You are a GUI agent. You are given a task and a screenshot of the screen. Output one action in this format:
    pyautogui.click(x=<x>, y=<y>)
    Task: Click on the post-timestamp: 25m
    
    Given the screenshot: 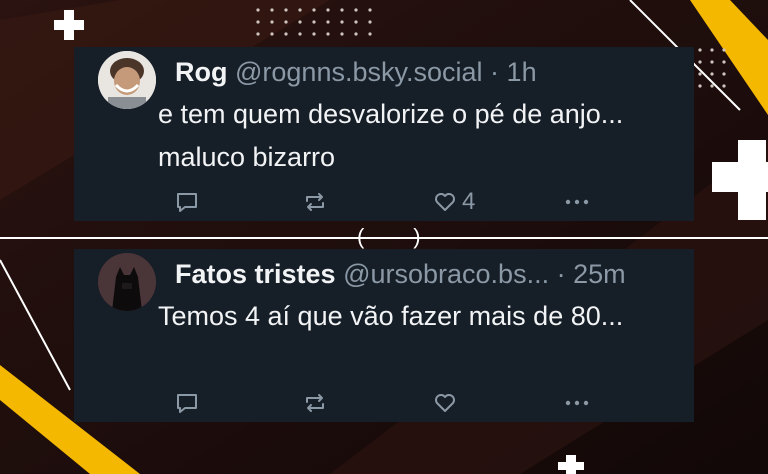 What is the action you would take?
    pyautogui.click(x=599, y=274)
    